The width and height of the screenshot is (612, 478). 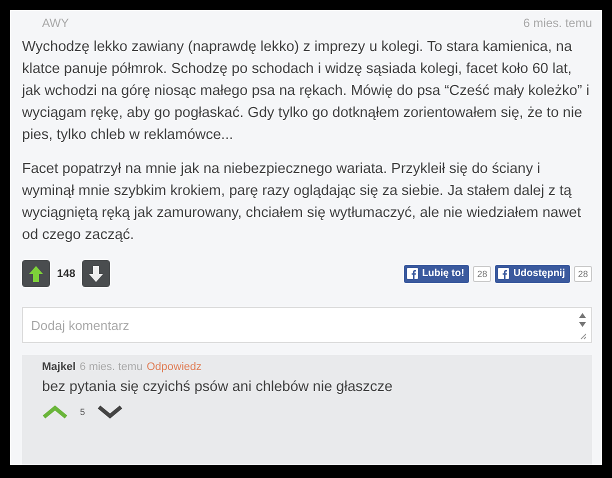 I want to click on chevron-up-icon, so click(x=55, y=412).